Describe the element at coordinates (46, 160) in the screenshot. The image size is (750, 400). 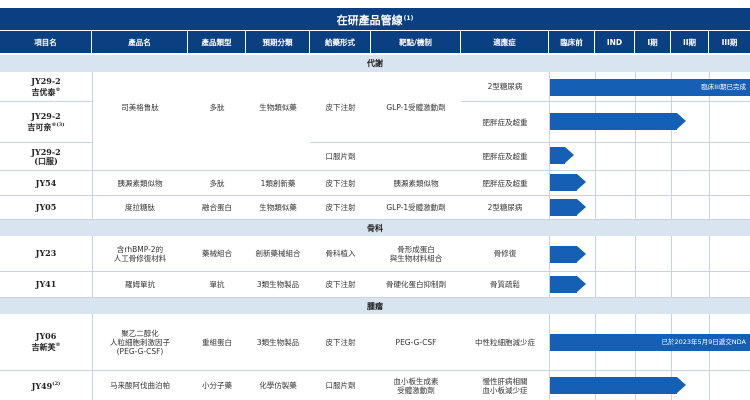
I see `row3-project-form: (口服)` at that location.